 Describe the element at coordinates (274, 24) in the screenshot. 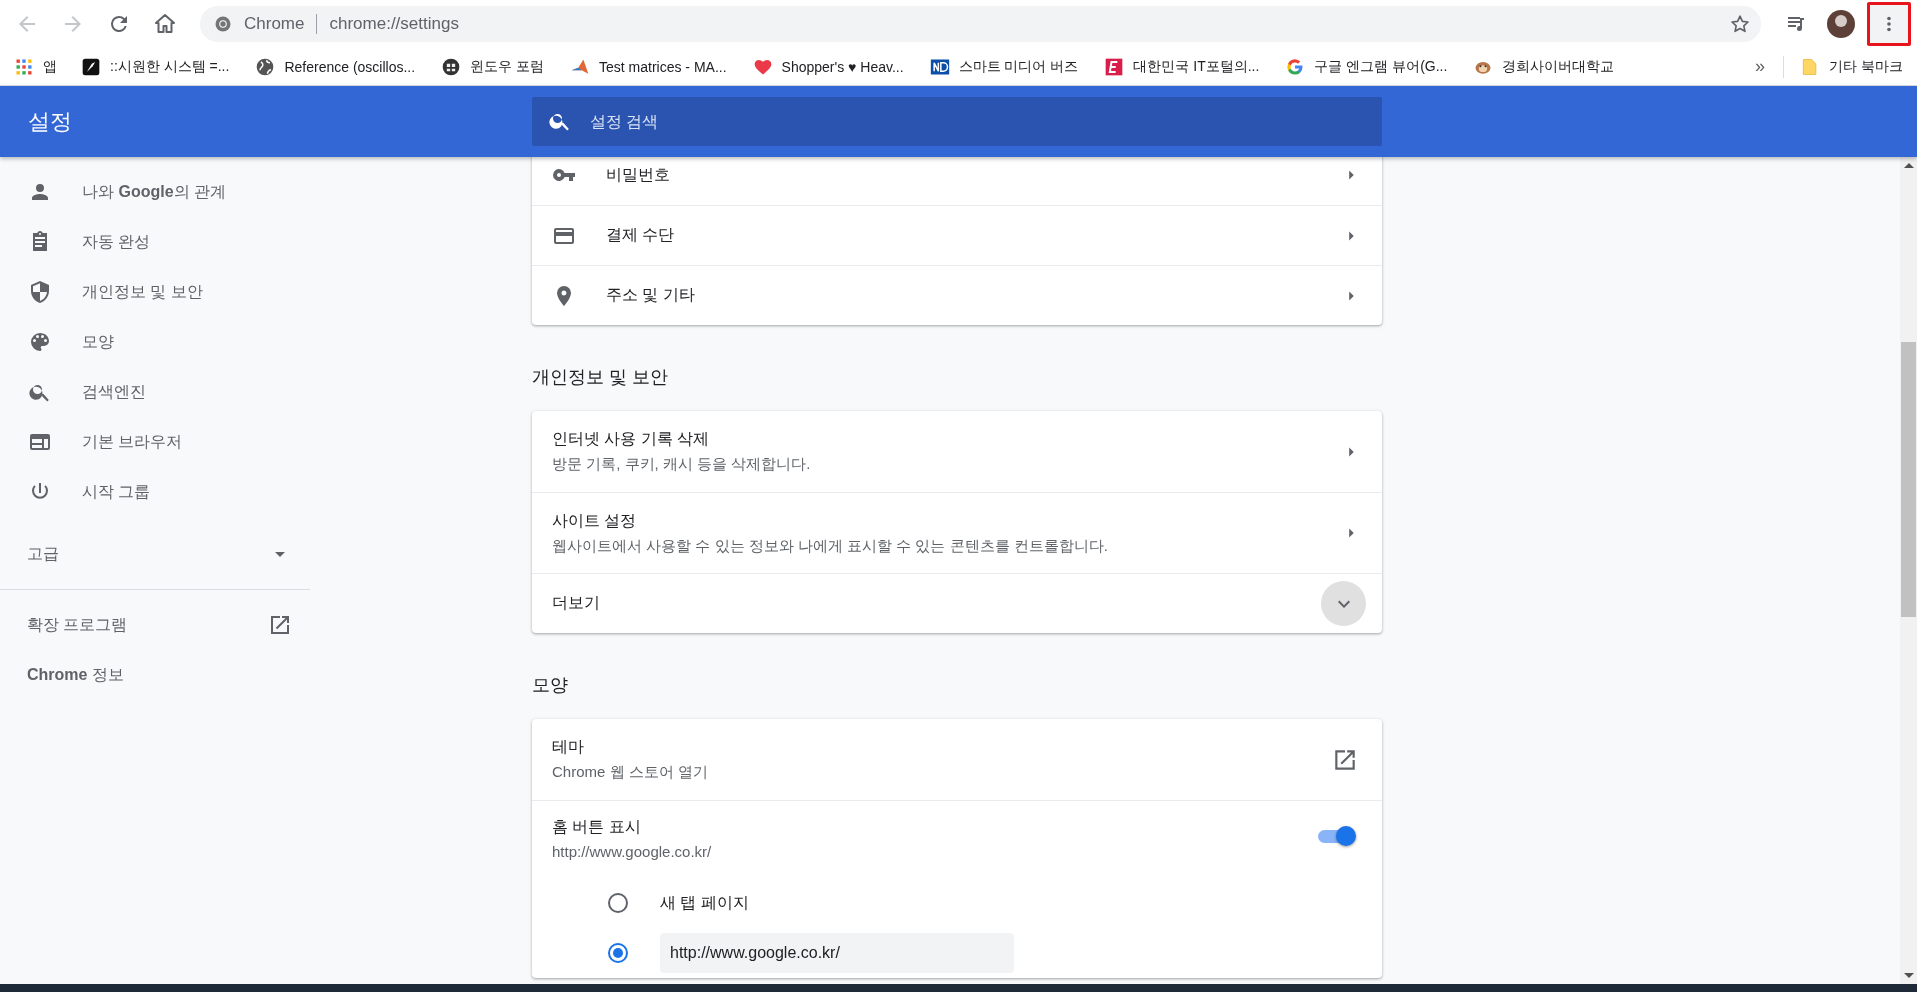

I see `site-label: Chrome` at that location.